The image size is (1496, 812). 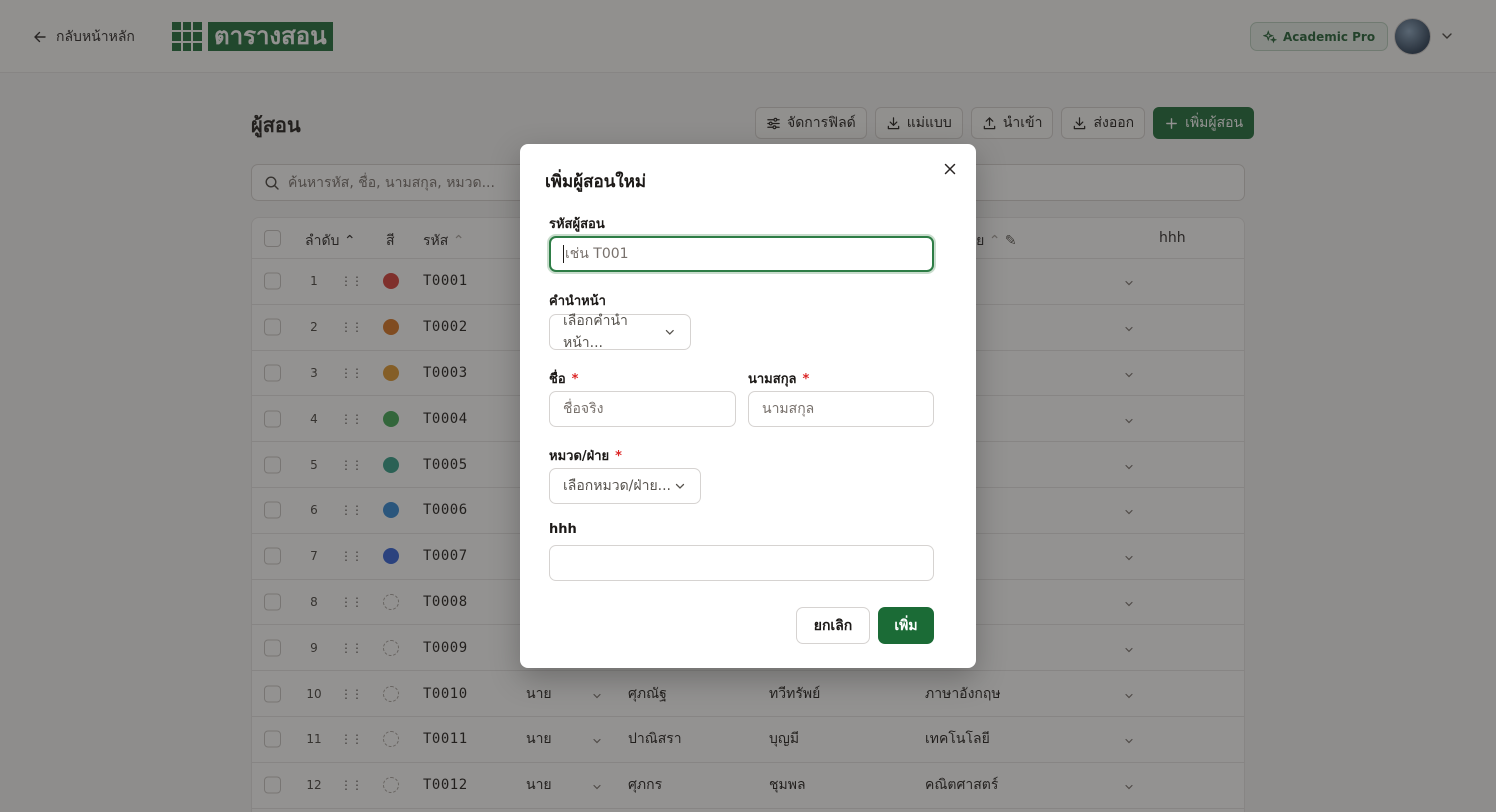 I want to click on first-name-label-text: ชื่อ, so click(x=557, y=379).